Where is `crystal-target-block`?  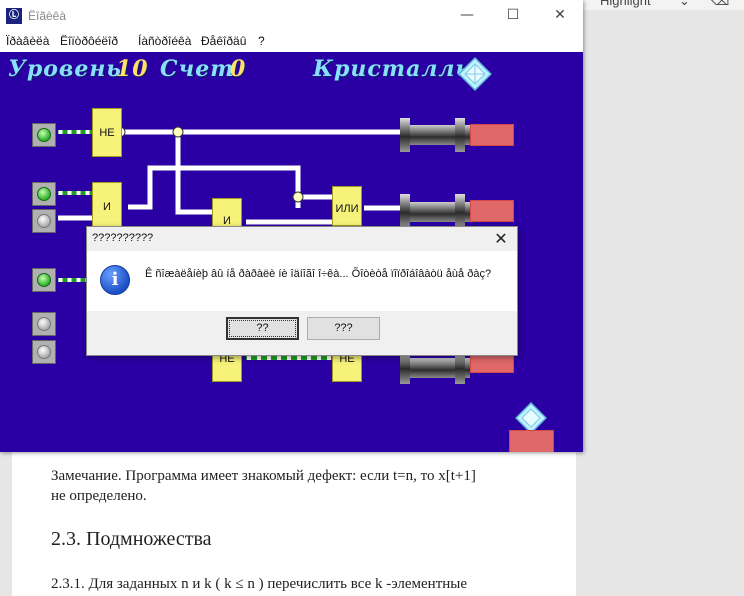
crystal-target-block is located at coordinates (531, 441).